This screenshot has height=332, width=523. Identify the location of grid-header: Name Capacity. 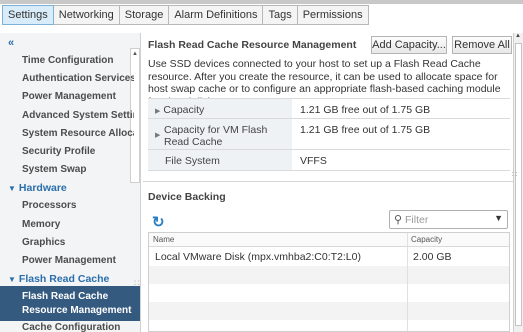
(329, 240).